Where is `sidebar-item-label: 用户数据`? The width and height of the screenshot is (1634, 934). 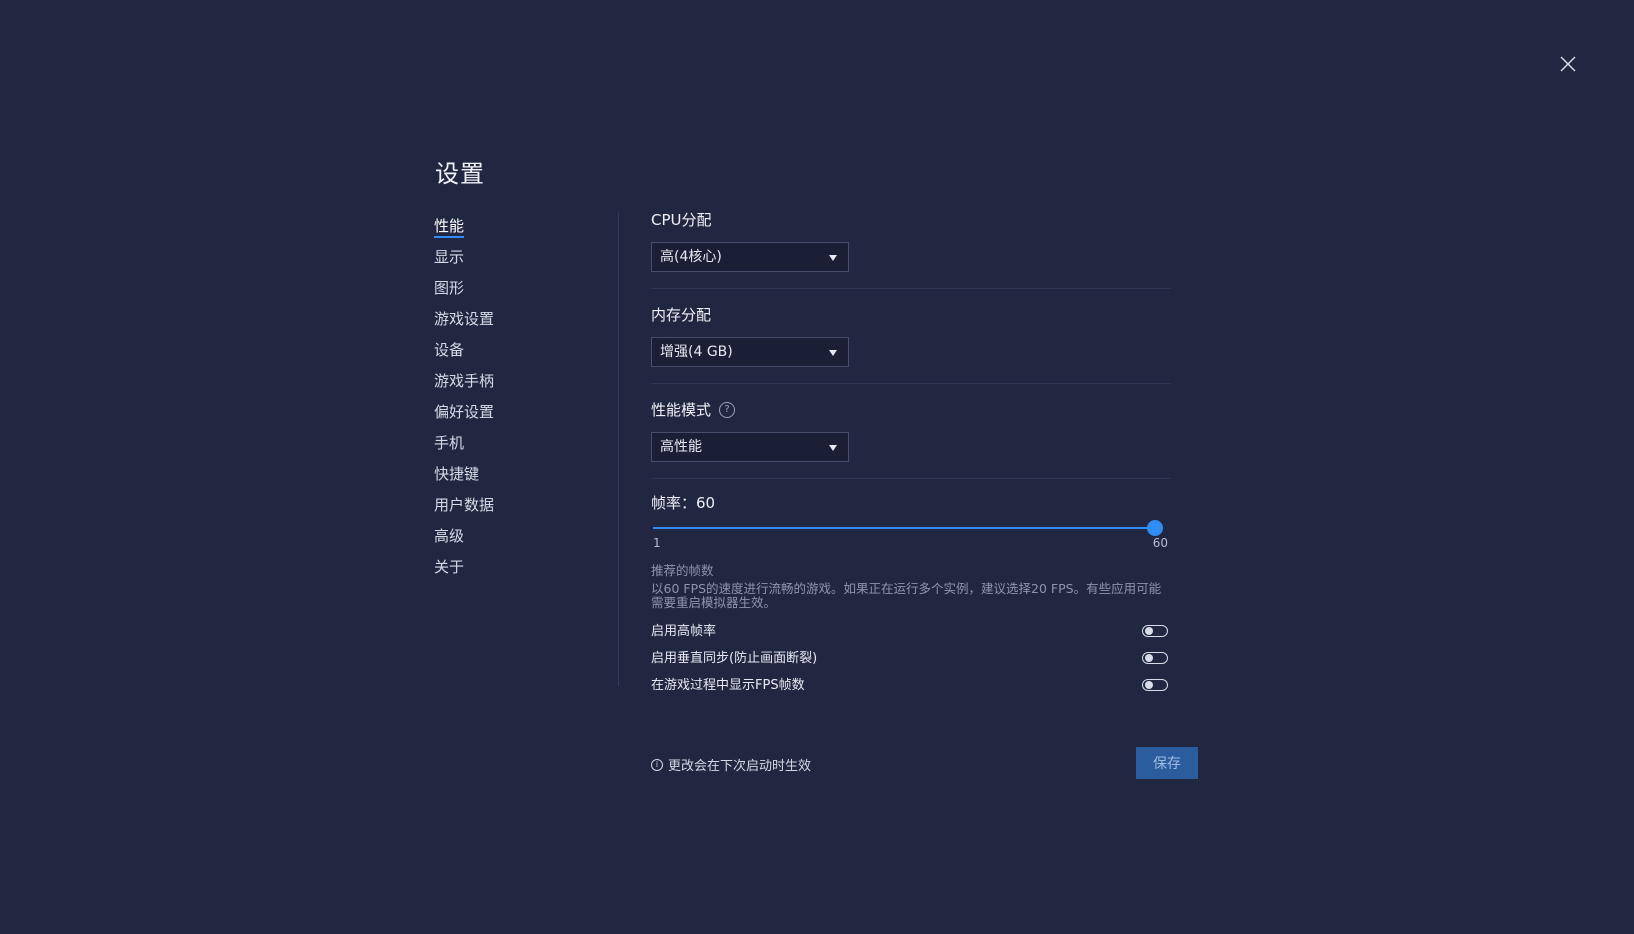 sidebar-item-label: 用户数据 is located at coordinates (464, 505).